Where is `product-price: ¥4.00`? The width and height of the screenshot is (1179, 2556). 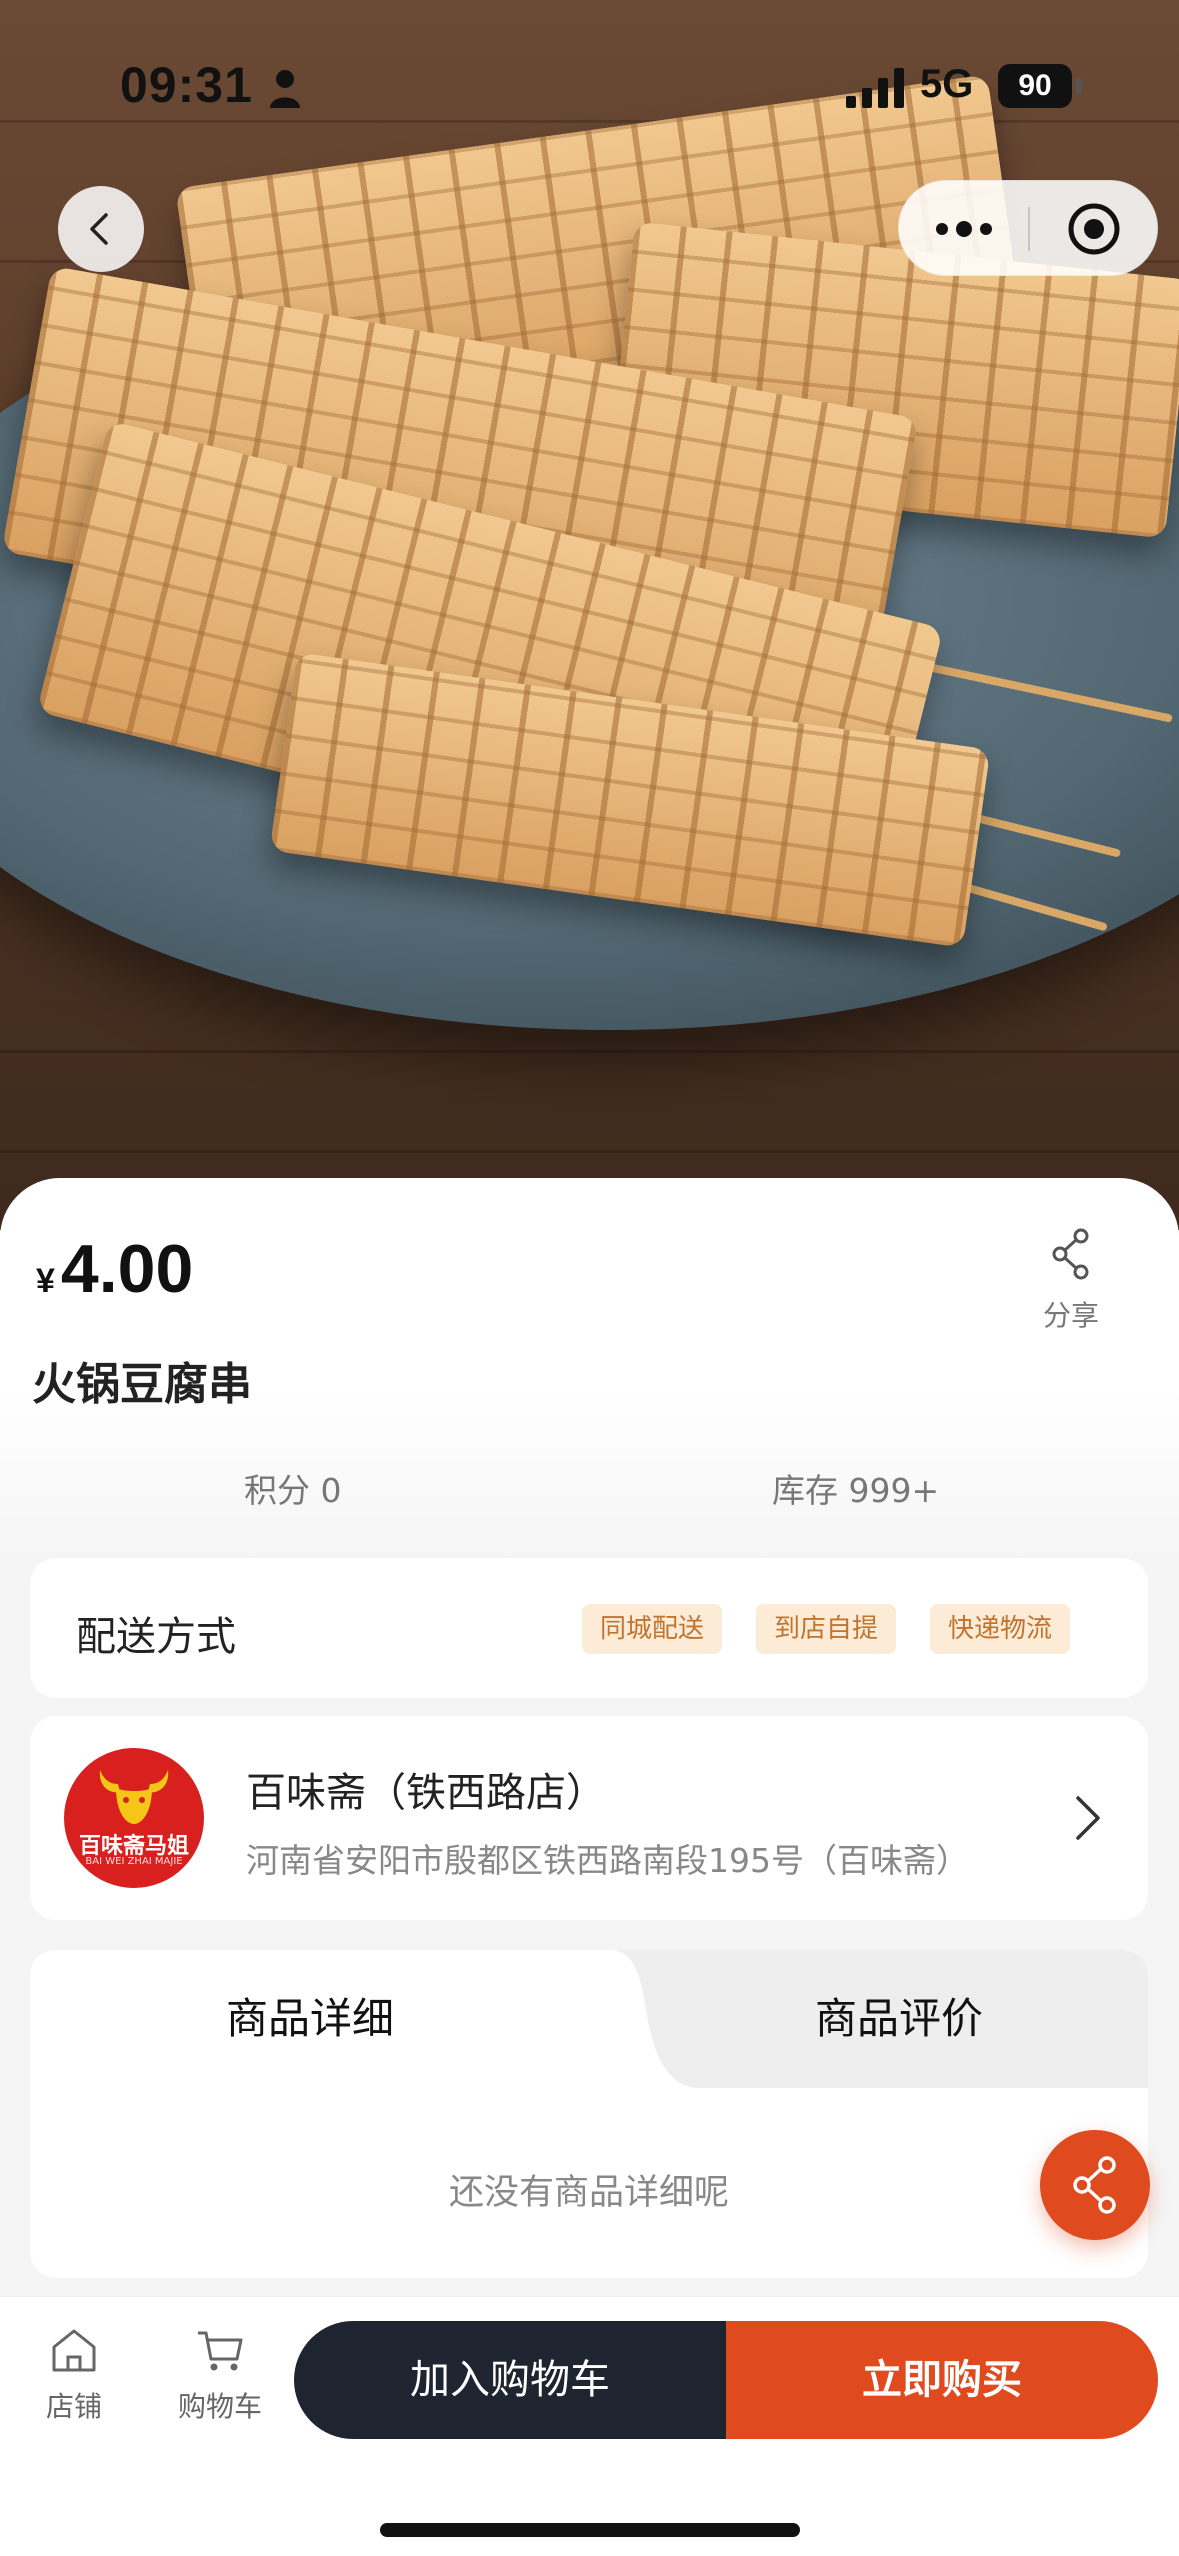 product-price: ¥4.00 is located at coordinates (114, 1269).